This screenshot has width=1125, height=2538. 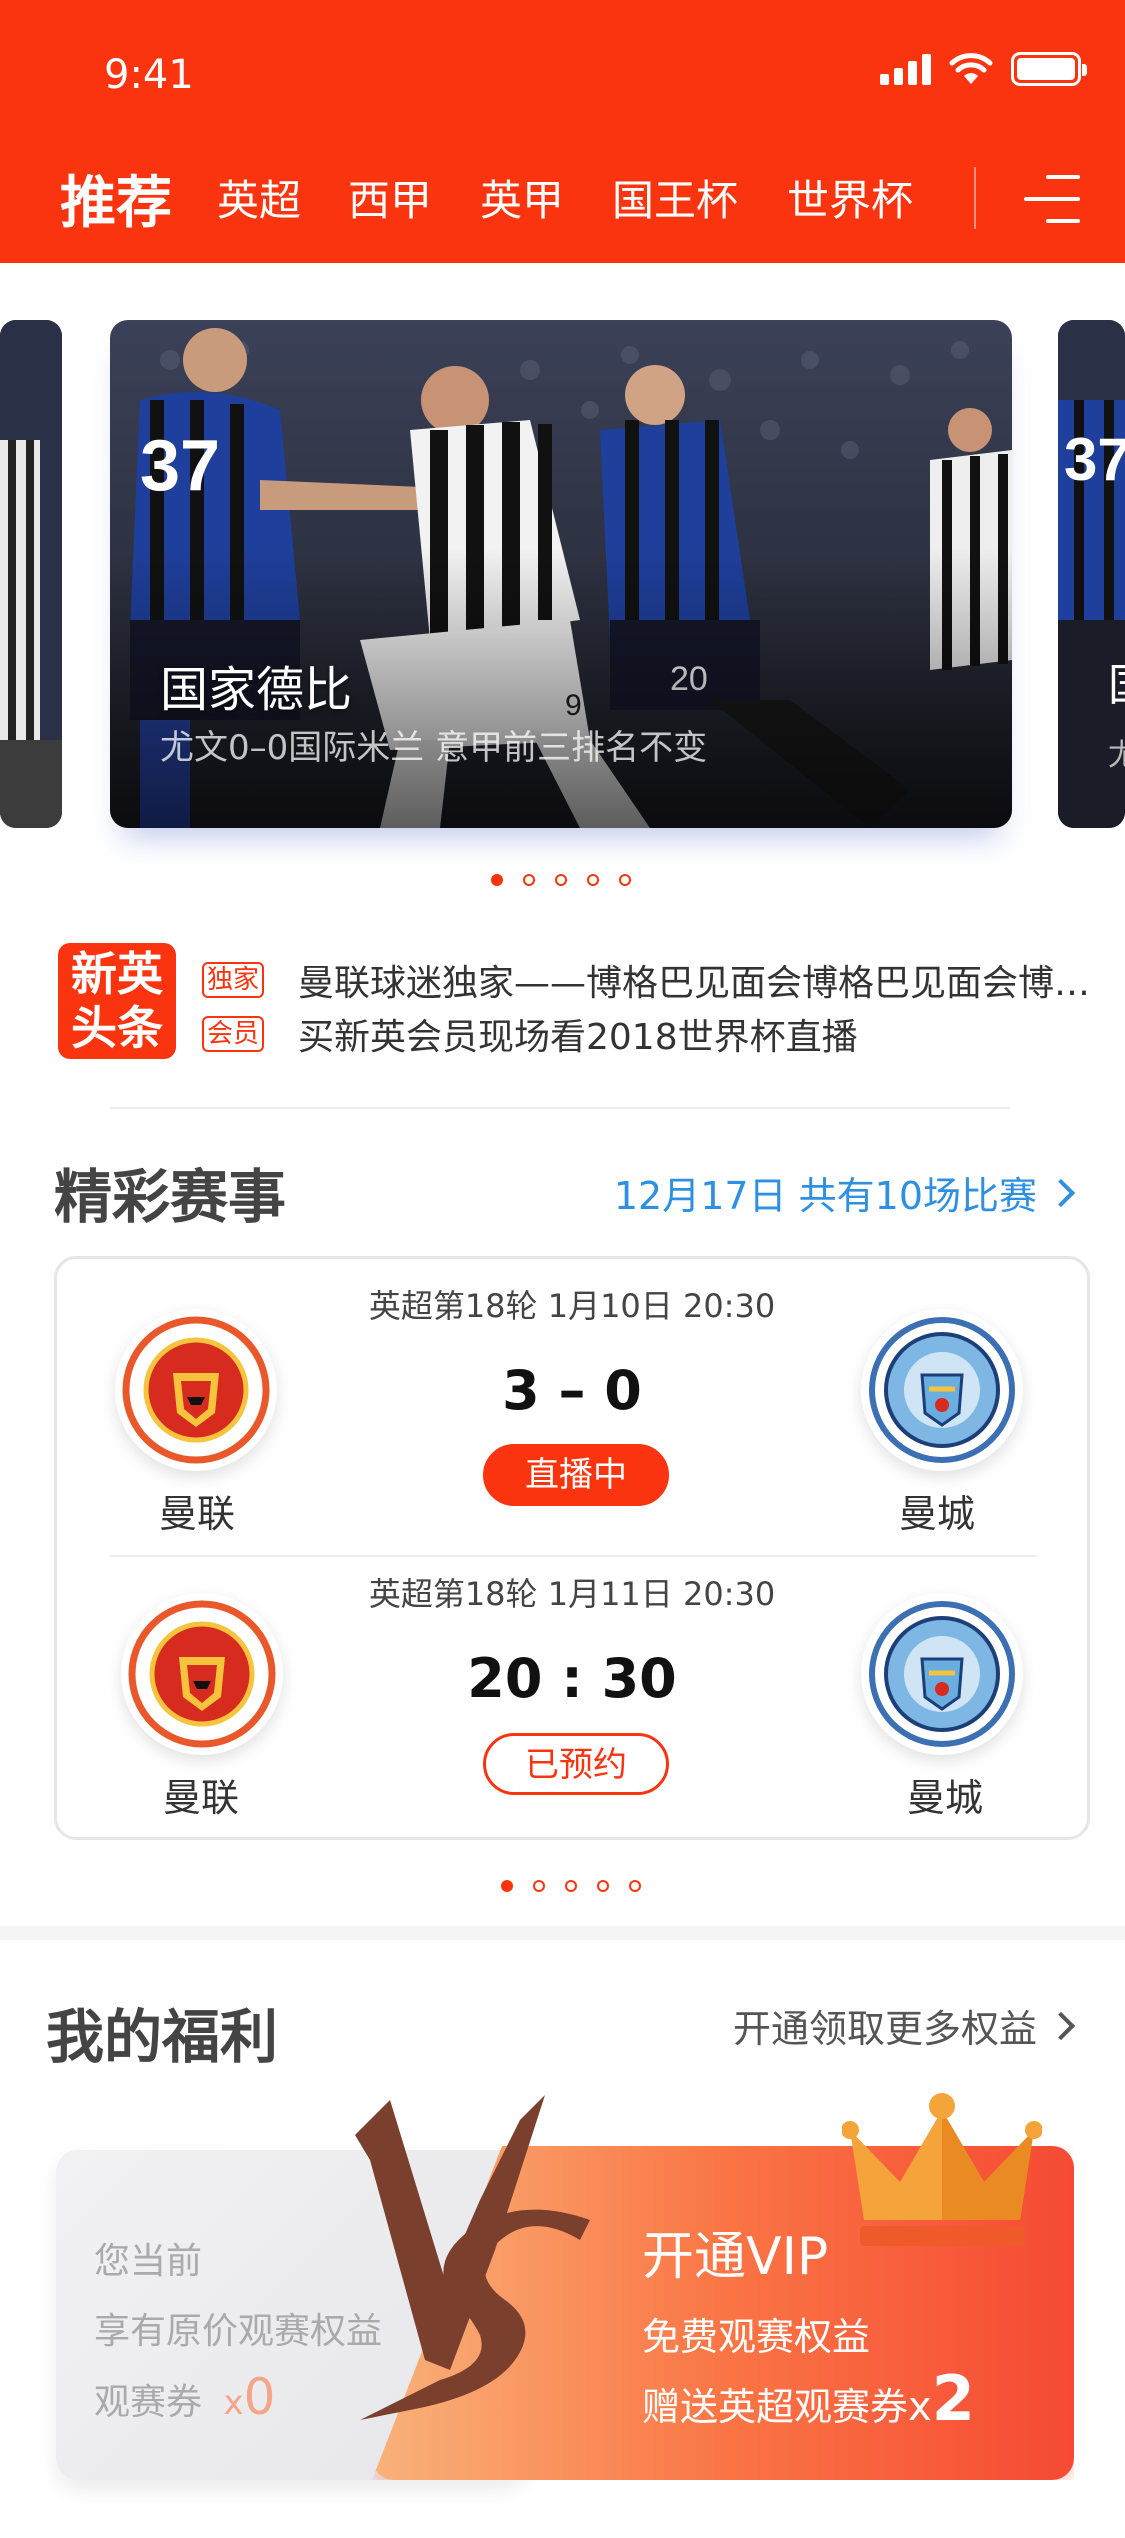 I want to click on ticket-count: 0, so click(x=259, y=2397).